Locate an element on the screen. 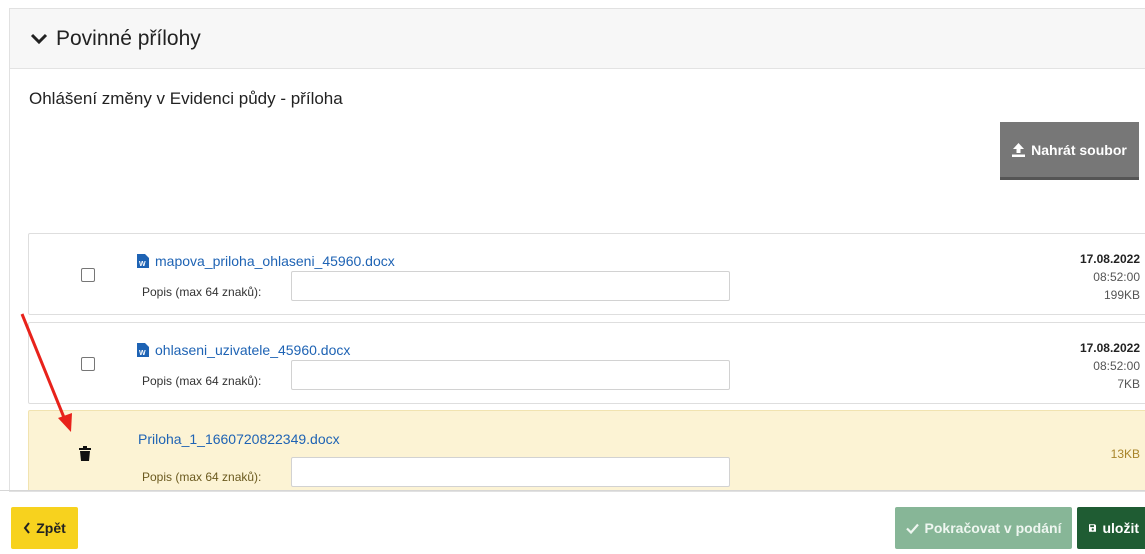 The width and height of the screenshot is (1145, 554). section-header: Povinné přílohy is located at coordinates (577, 39).